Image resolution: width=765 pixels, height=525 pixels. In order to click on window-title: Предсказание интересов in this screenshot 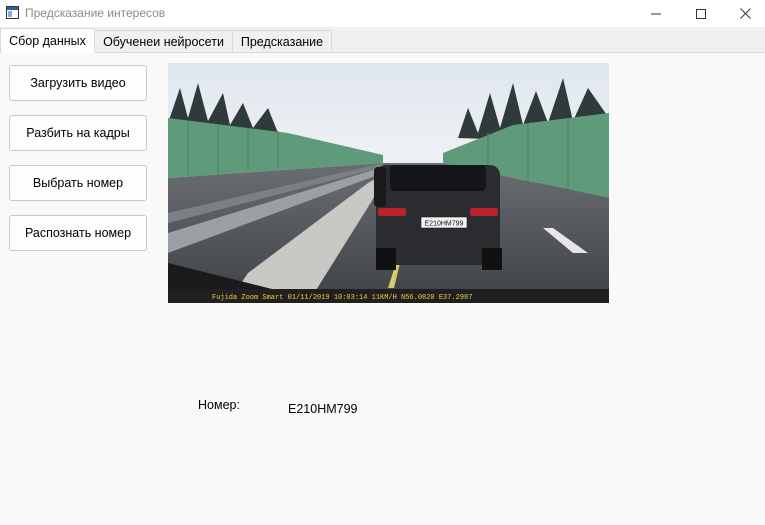, I will do `click(95, 13)`.